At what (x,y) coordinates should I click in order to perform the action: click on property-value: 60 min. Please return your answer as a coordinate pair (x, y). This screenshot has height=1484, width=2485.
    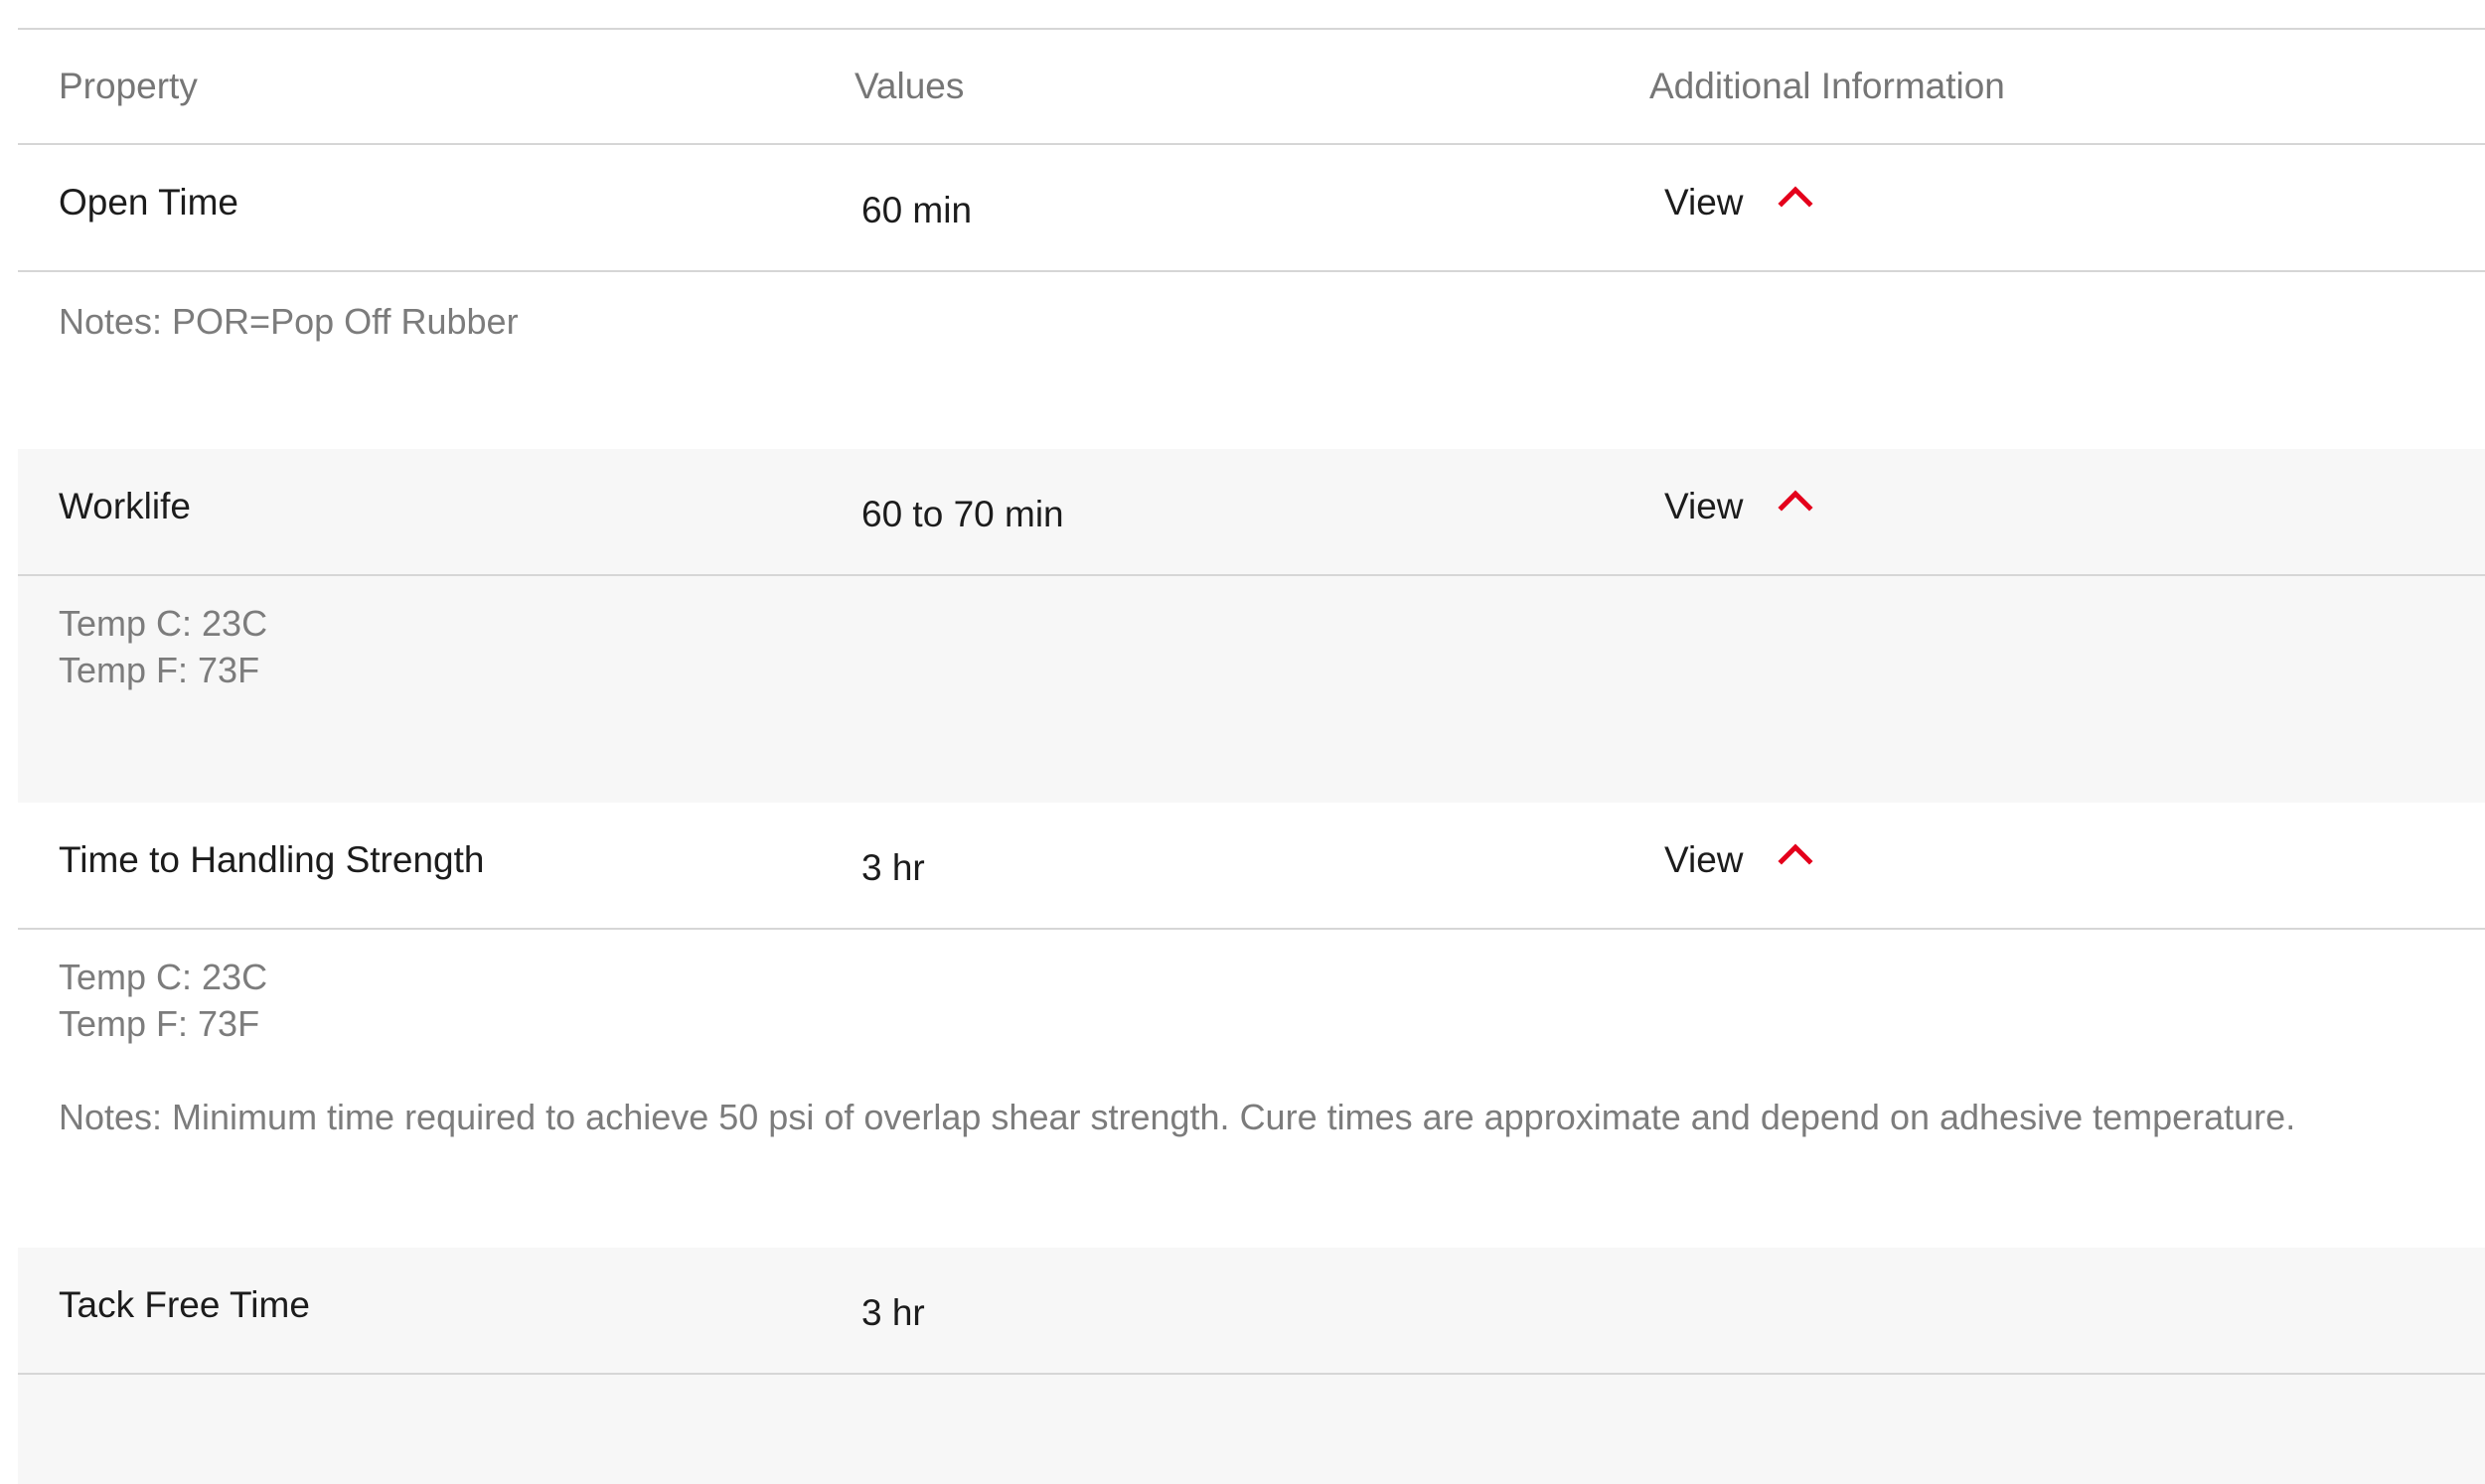
    Looking at the image, I should click on (917, 210).